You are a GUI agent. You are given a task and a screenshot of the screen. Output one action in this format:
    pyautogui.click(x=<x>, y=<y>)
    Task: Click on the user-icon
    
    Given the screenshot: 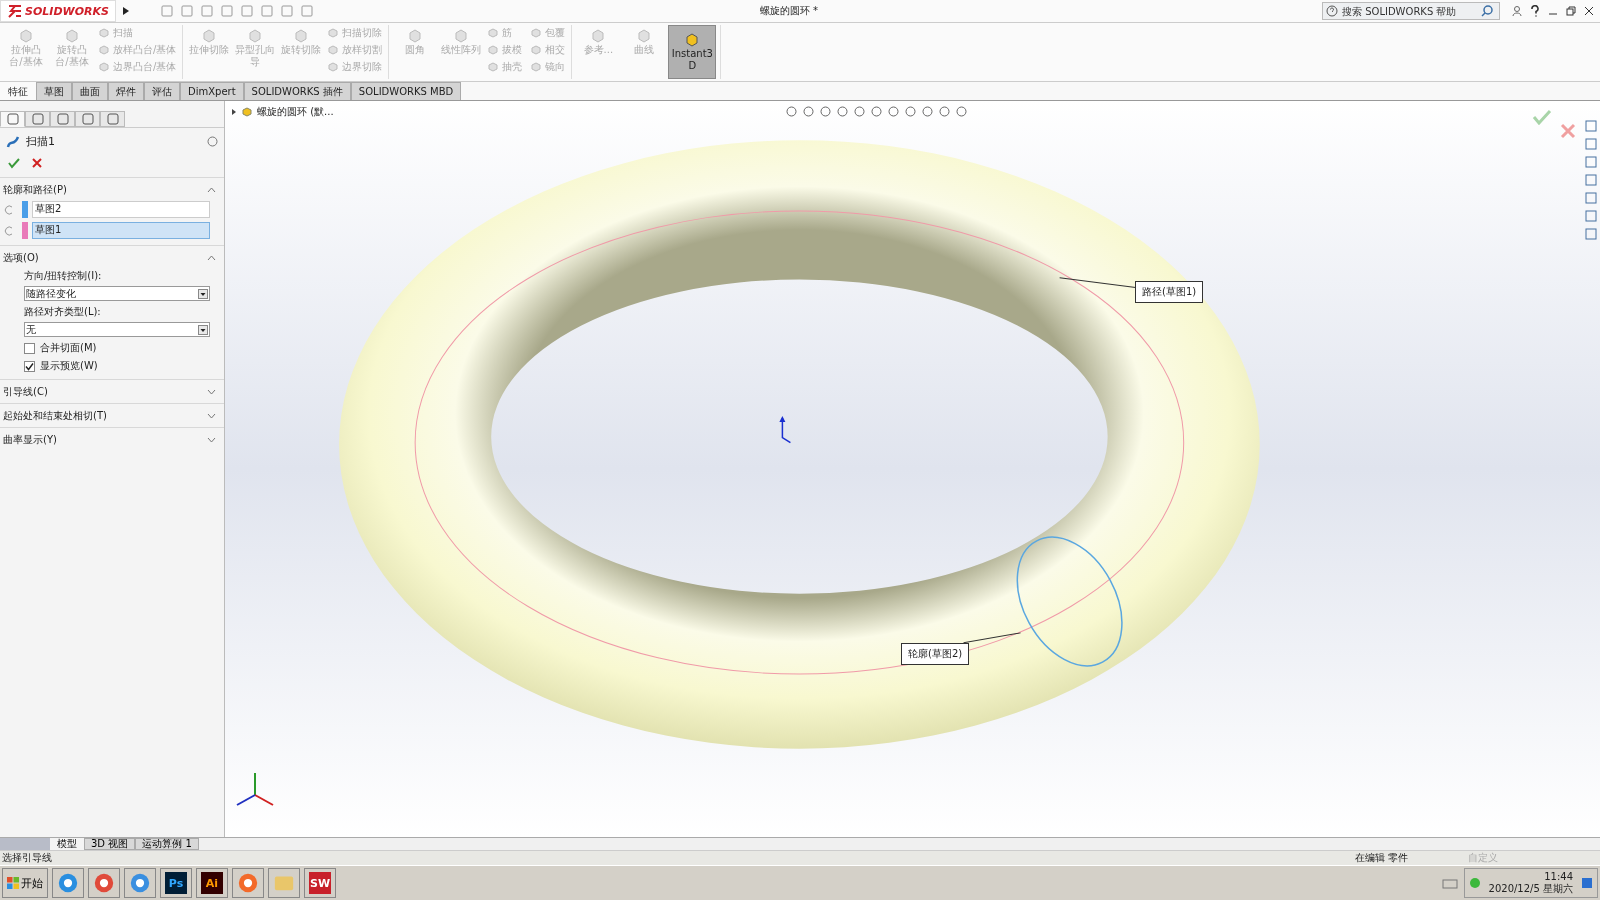 What is the action you would take?
    pyautogui.click(x=1517, y=11)
    